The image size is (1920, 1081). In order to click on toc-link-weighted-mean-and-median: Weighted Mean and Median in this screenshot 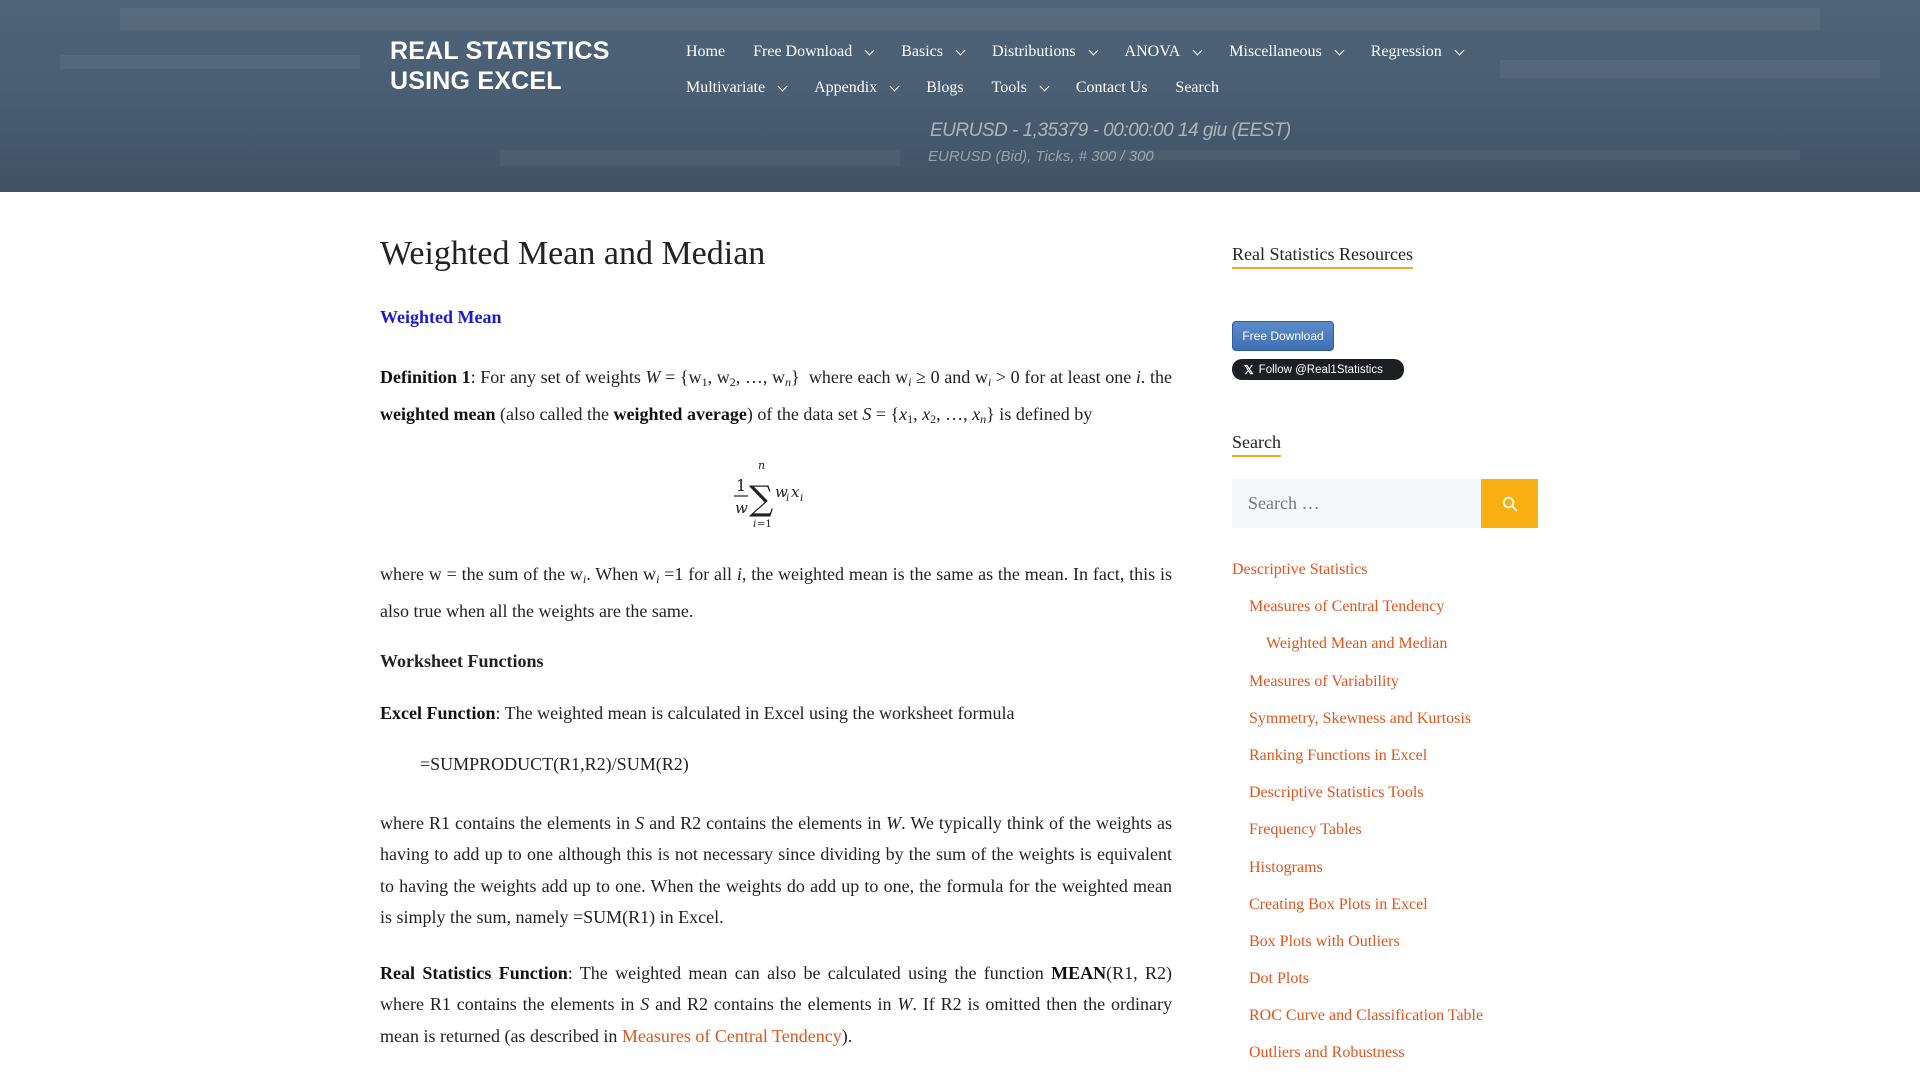, I will do `click(1385, 652)`.